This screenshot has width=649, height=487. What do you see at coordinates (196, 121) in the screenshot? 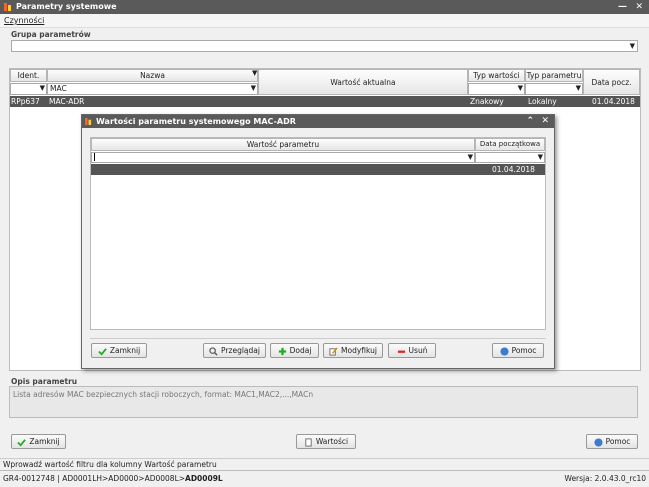
I see `dialog-title: Wartości parametru systemowego MAC-ADR` at bounding box center [196, 121].